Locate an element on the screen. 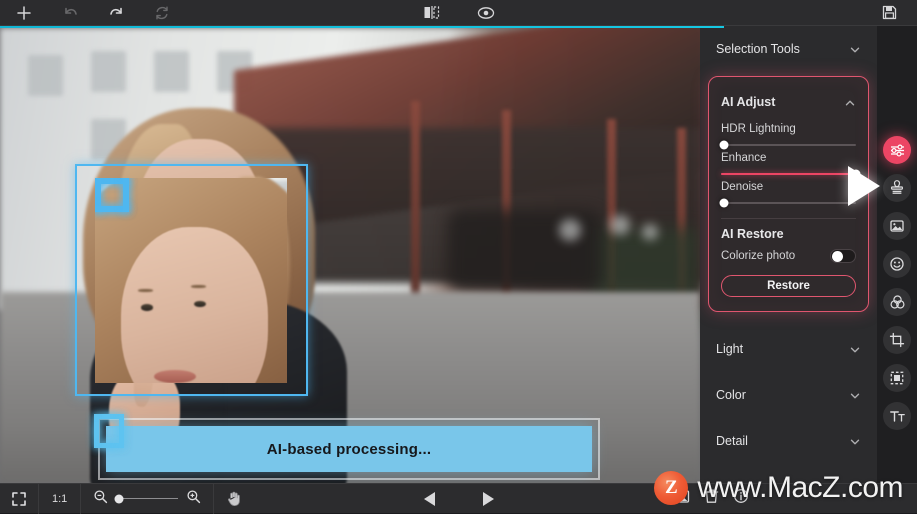 This screenshot has height=514, width=917. zoom-slider-knob is located at coordinates (119, 498).